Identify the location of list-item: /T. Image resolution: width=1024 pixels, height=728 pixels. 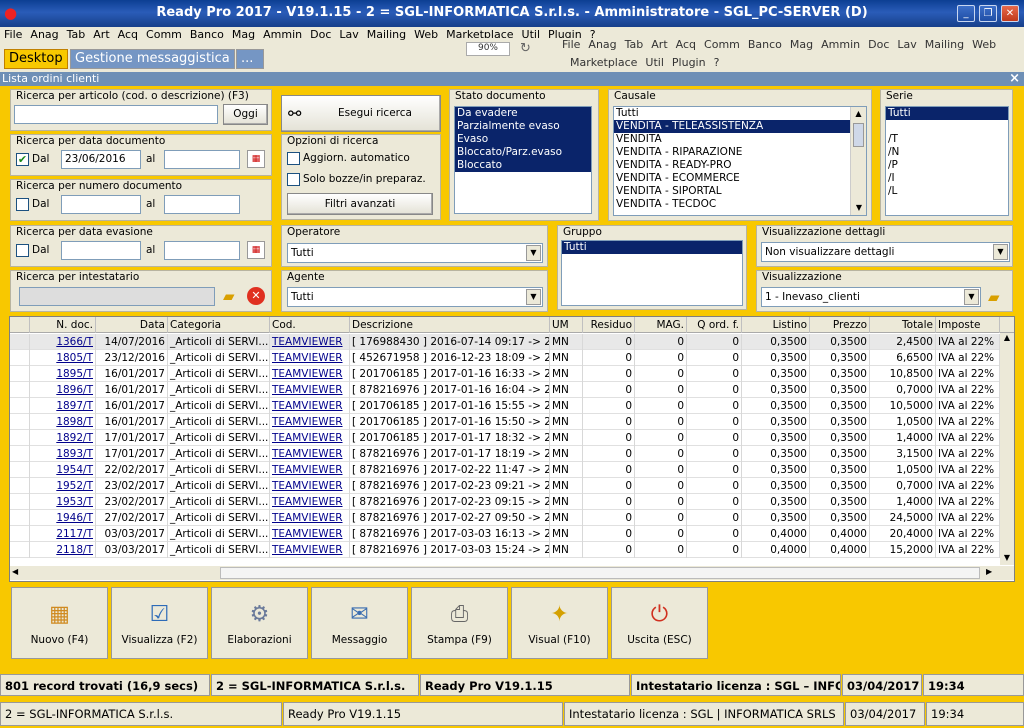
(947, 139).